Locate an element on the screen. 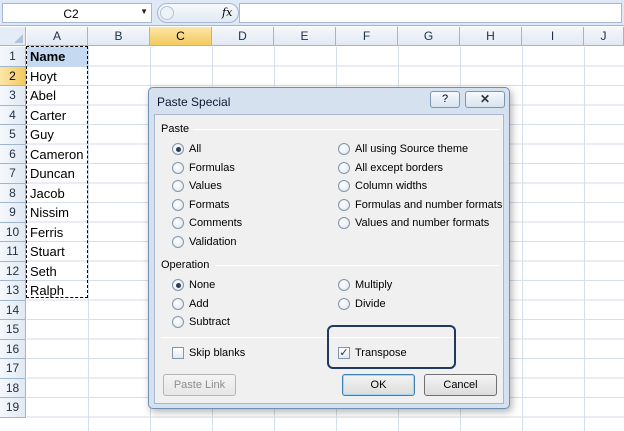 The image size is (624, 431). column-header-e: E is located at coordinates (305, 36).